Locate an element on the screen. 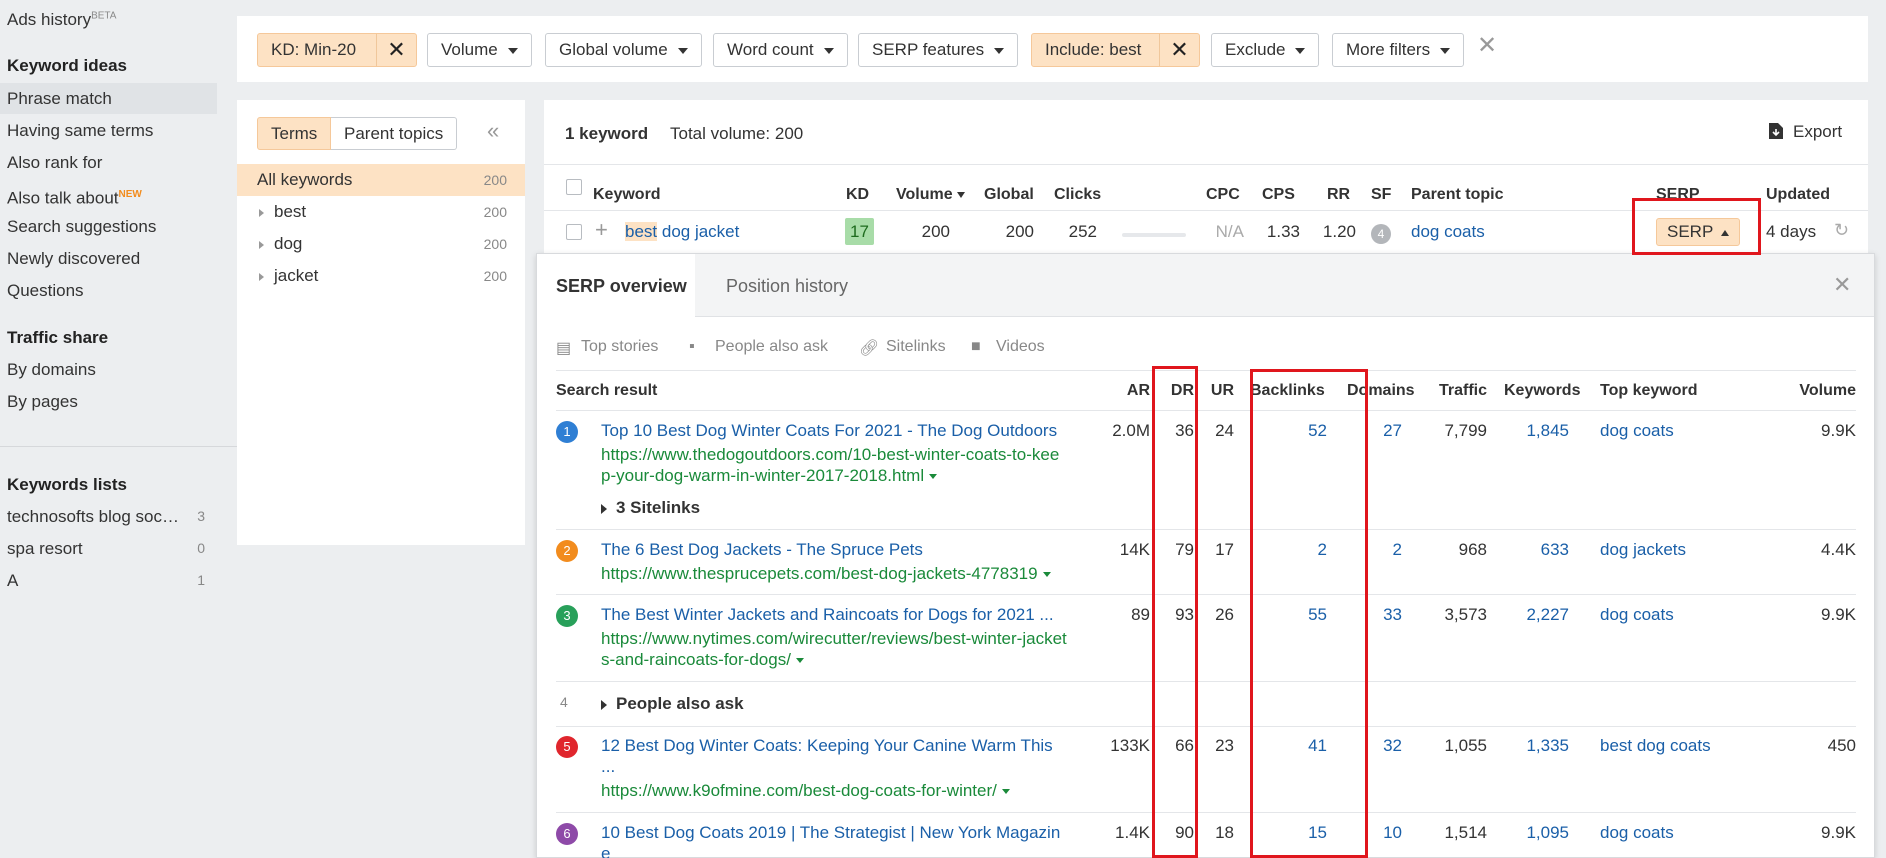 The width and height of the screenshot is (1886, 858). sidebar-item-ads-history: Ads historyBETA is located at coordinates (61, 20).